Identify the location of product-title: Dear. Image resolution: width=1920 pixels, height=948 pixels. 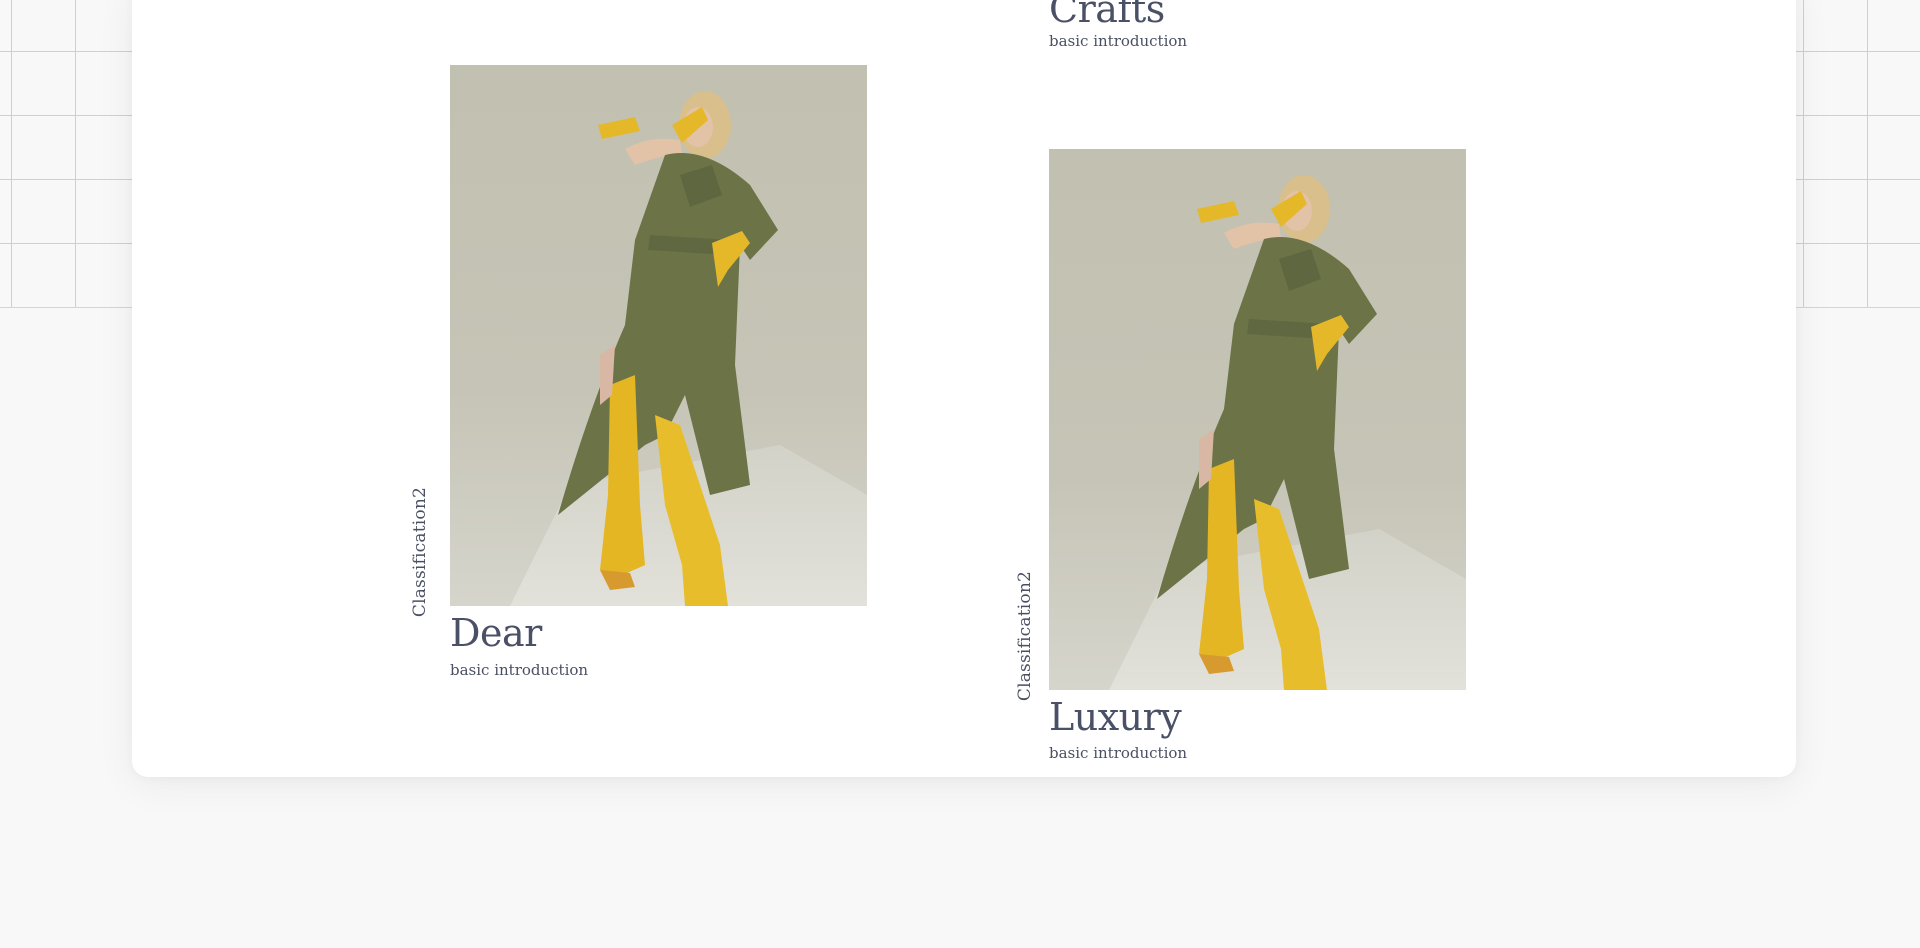
(496, 633).